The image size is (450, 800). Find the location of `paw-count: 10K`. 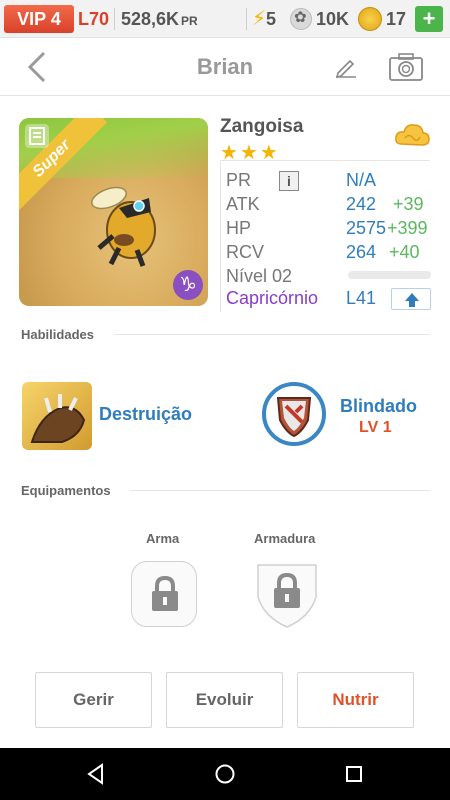

paw-count: 10K is located at coordinates (333, 19).